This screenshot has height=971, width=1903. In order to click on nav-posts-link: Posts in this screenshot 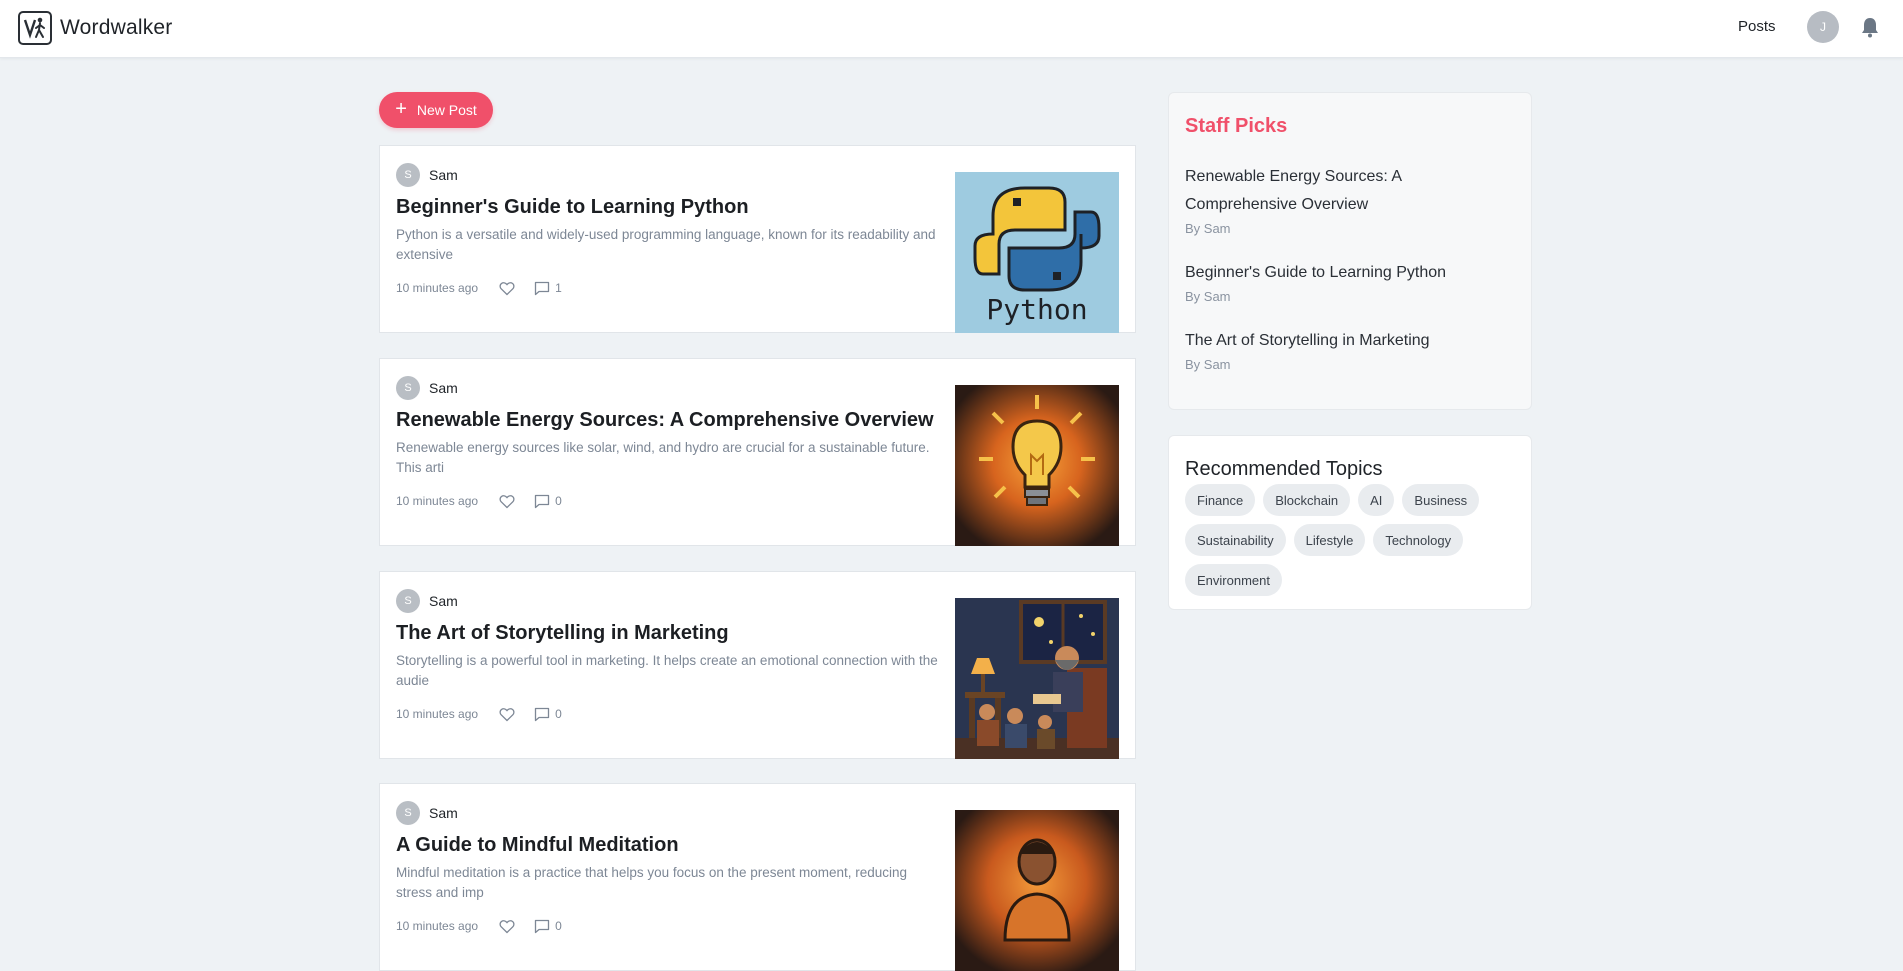, I will do `click(1757, 26)`.